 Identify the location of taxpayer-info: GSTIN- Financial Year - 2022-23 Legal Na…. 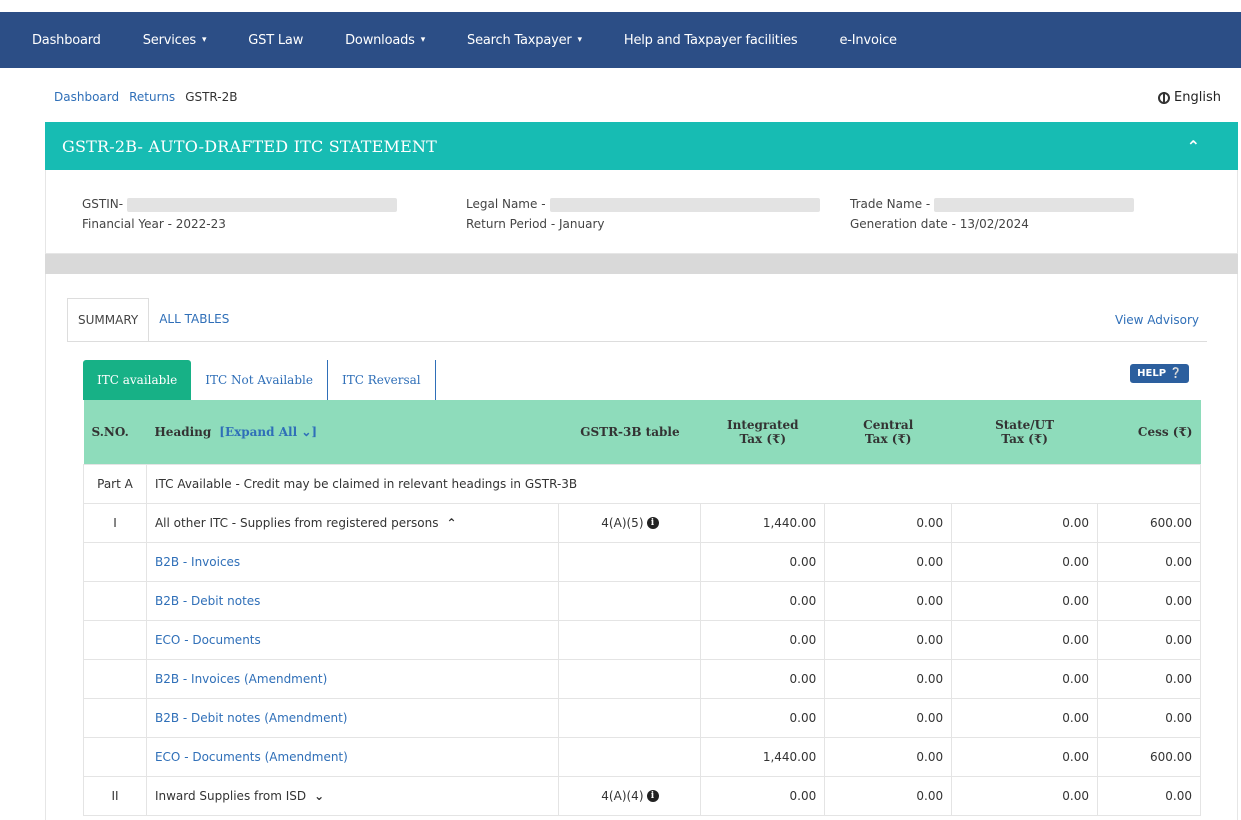
(641, 212).